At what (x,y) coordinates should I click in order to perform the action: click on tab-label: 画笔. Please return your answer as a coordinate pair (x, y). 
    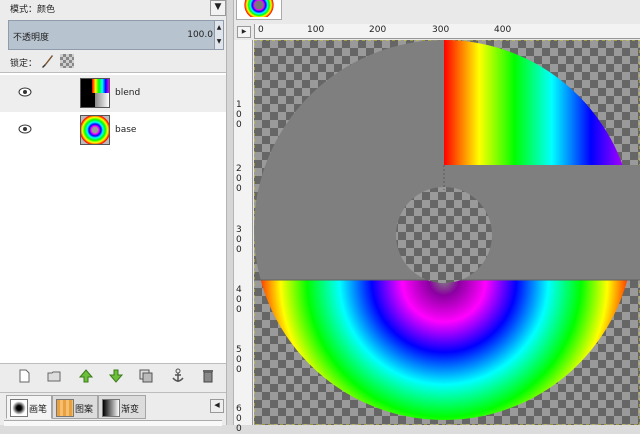
    Looking at the image, I should click on (38, 410).